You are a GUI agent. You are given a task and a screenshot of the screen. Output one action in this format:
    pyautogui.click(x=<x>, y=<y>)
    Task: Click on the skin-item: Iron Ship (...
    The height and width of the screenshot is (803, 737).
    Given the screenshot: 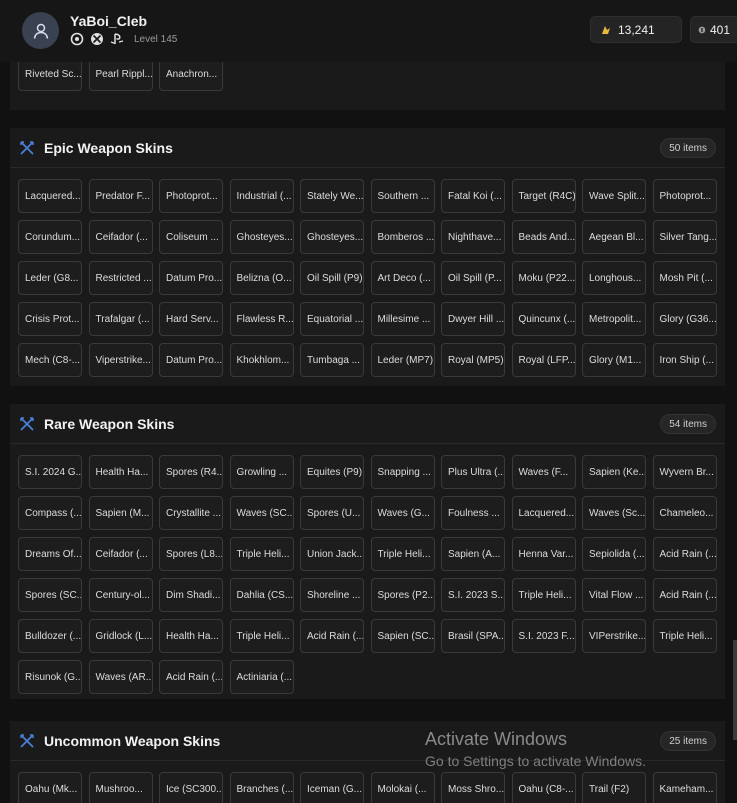 What is the action you would take?
    pyautogui.click(x=684, y=360)
    